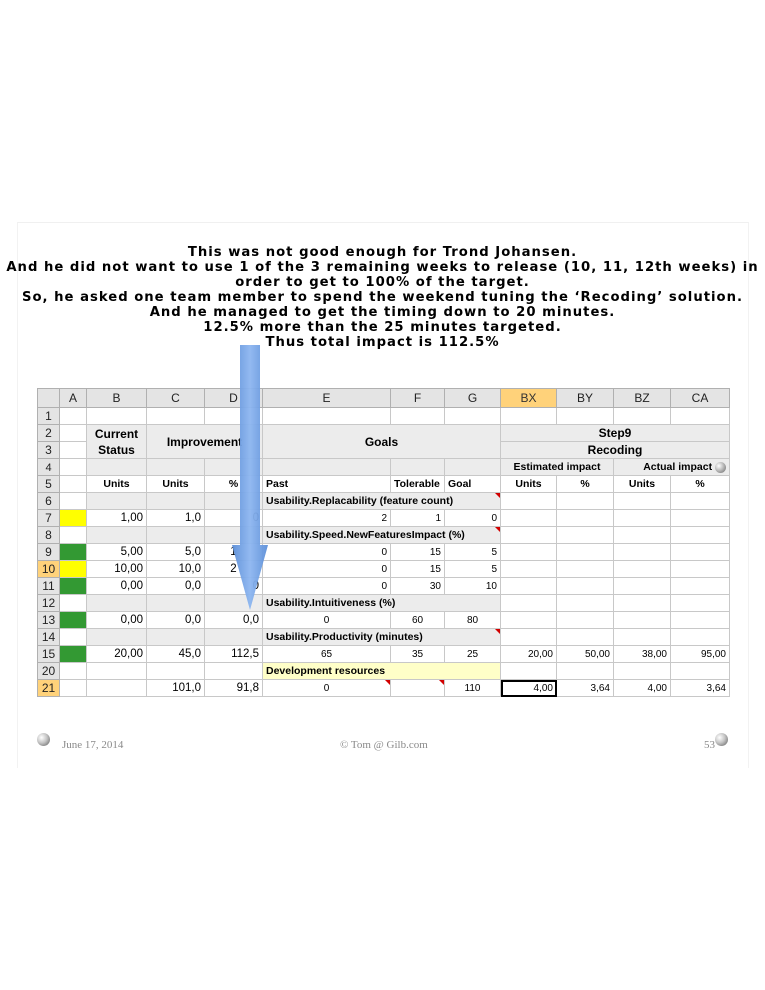  What do you see at coordinates (48, 637) in the screenshot?
I see `row-header: 14` at bounding box center [48, 637].